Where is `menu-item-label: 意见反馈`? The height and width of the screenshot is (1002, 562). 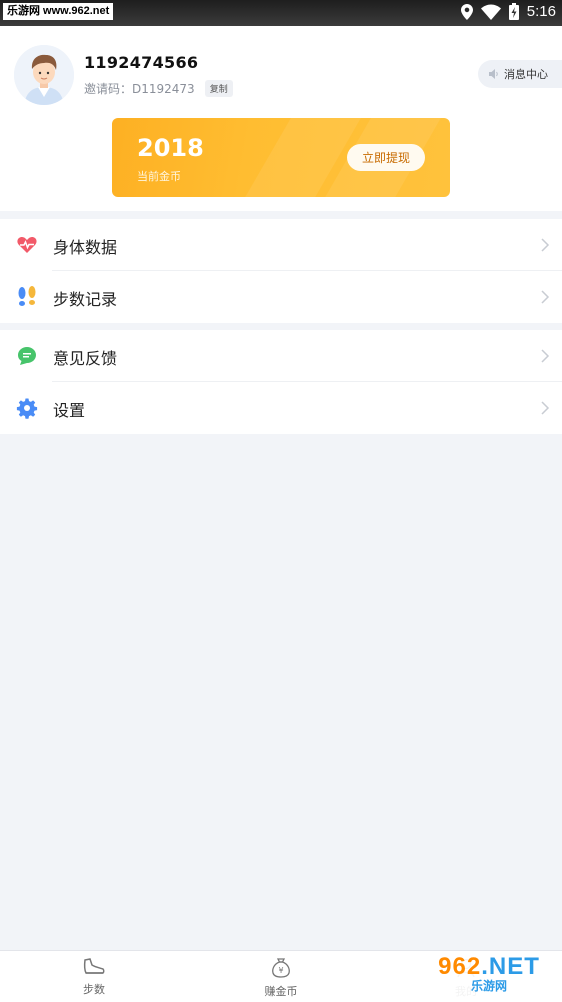 menu-item-label: 意见反馈 is located at coordinates (85, 358).